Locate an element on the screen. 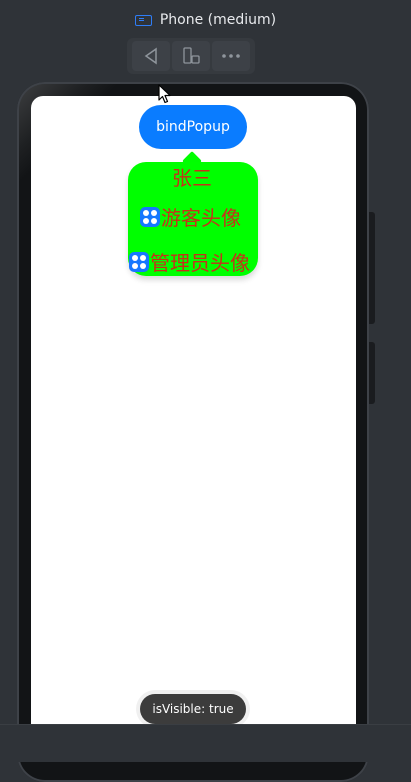  mouse-pointer-icon is located at coordinates (164, 94).